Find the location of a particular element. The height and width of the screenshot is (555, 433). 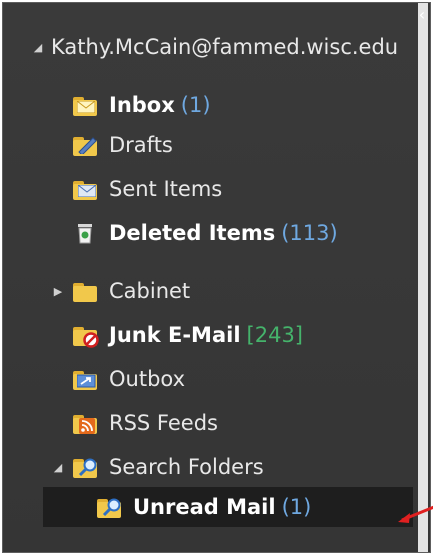

outbox-icon is located at coordinates (85, 379).